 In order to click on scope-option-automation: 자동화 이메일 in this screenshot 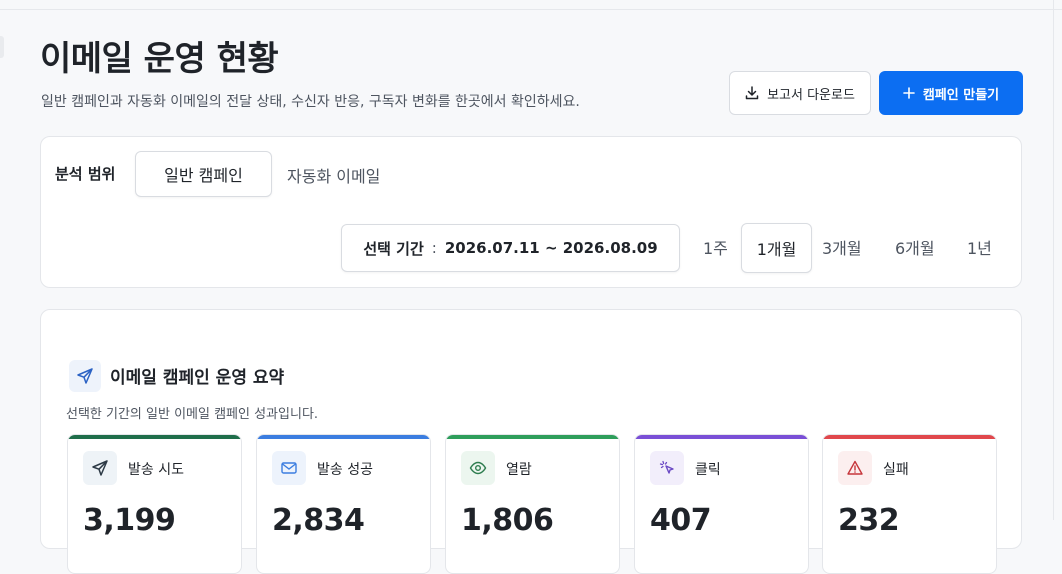, I will do `click(333, 175)`.